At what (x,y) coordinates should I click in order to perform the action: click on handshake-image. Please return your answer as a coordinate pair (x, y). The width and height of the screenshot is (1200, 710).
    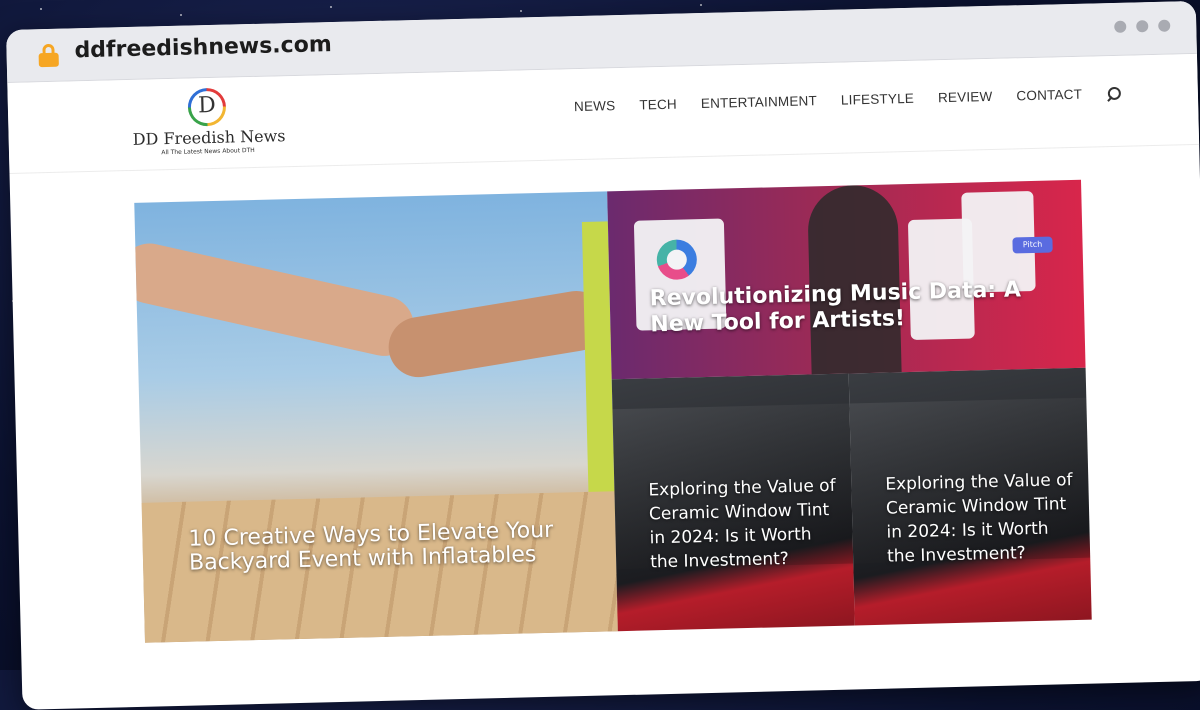
    Looking at the image, I should click on (277, 299).